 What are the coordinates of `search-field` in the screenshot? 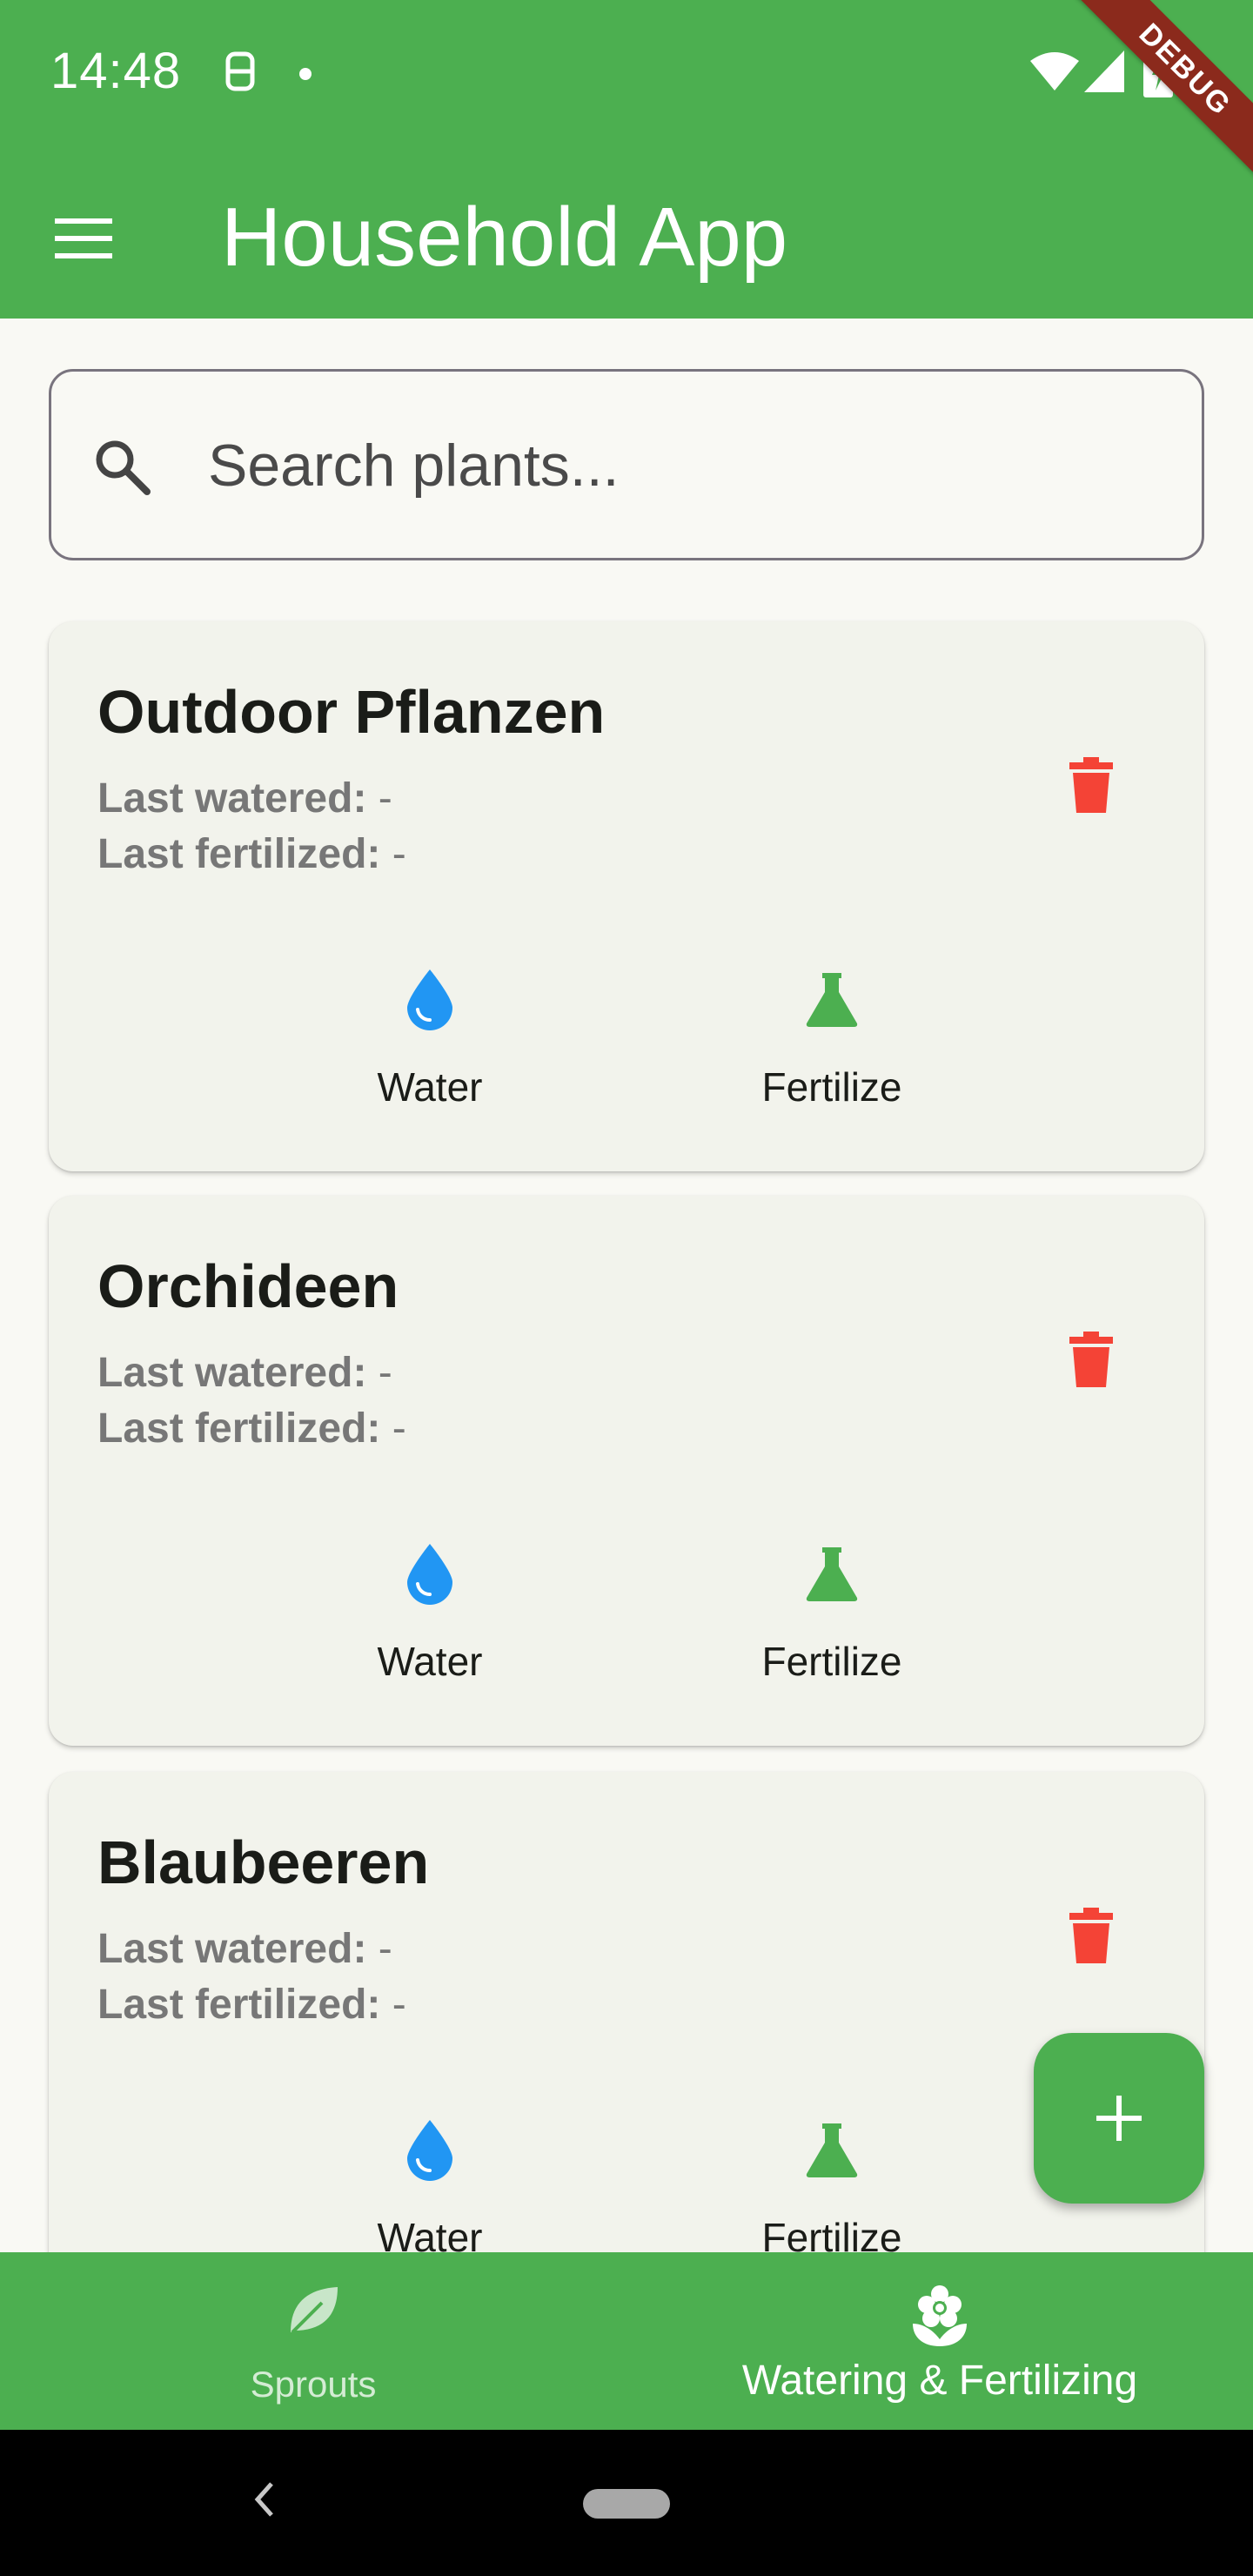 It's located at (626, 464).